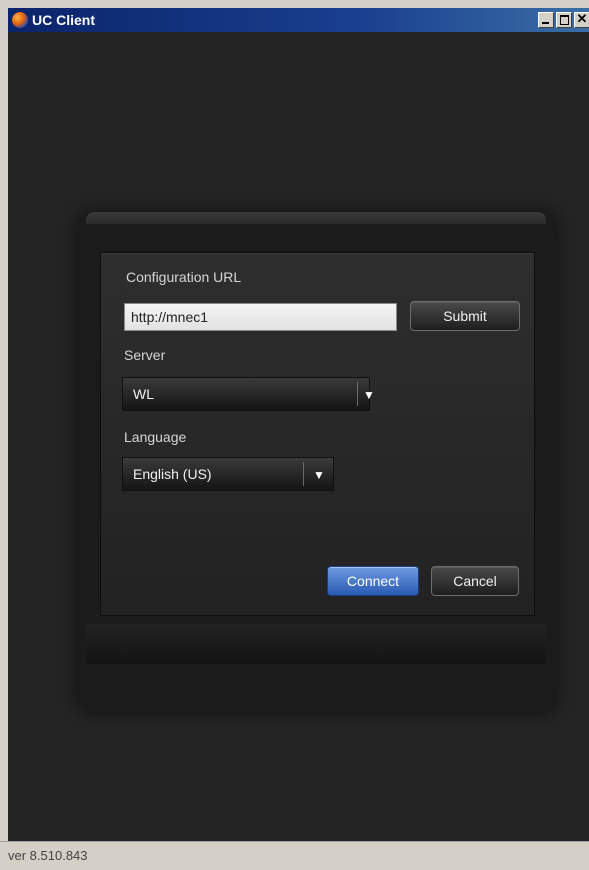  I want to click on version-text: ver 8.510.843, so click(48, 855).